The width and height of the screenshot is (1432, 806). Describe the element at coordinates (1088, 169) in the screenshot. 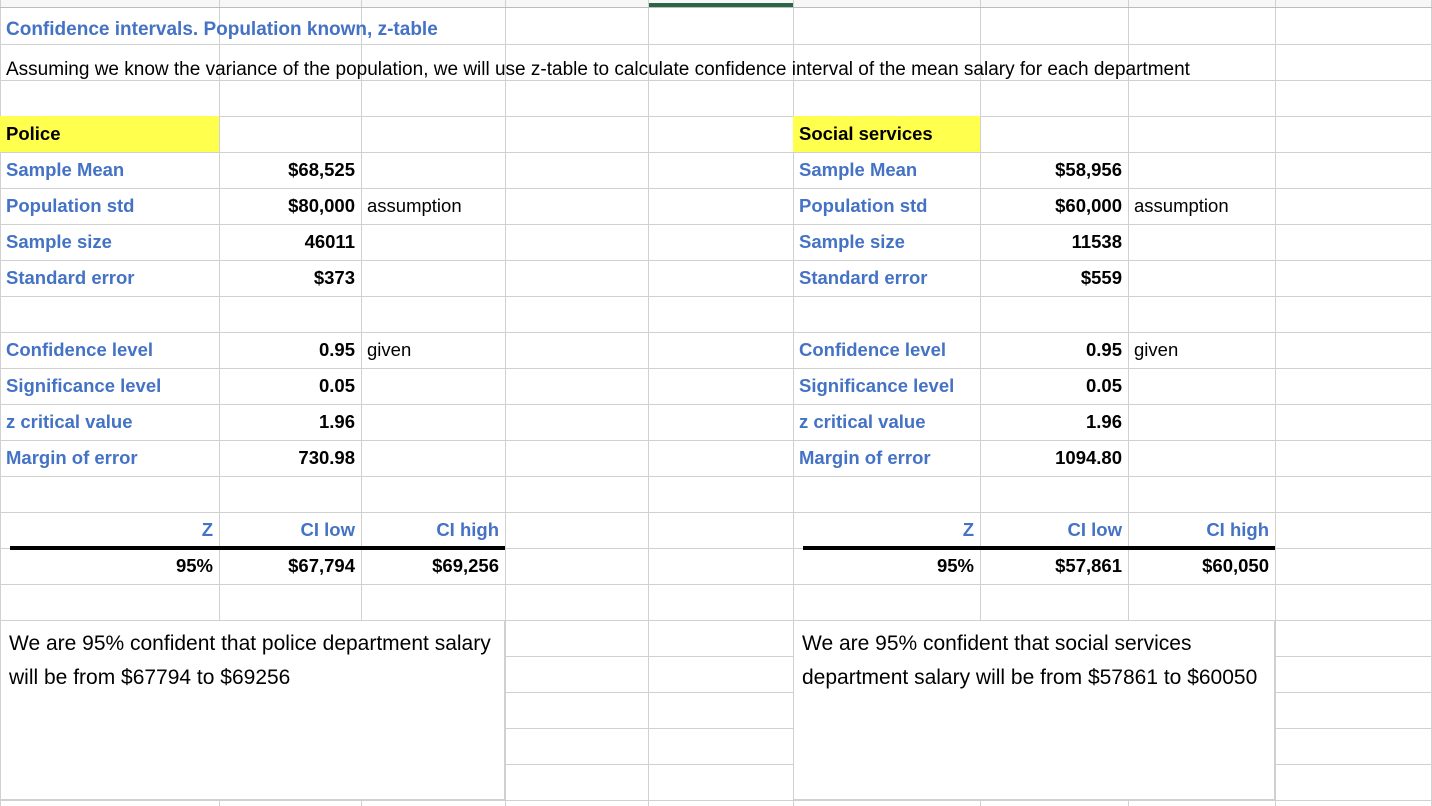

I see `block-social-services-value-0: $58,956` at that location.